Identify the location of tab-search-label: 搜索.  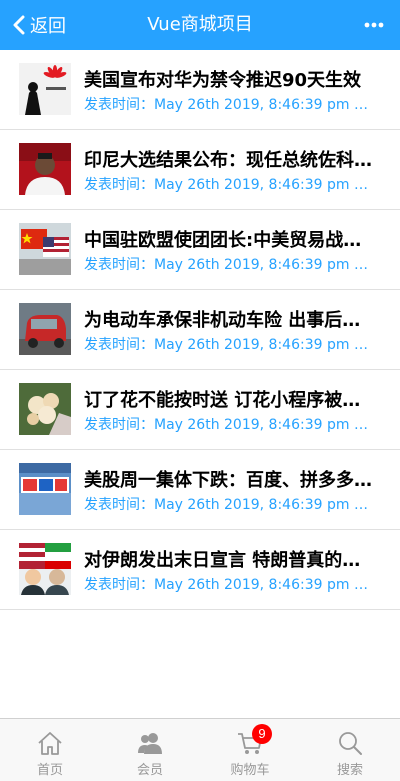
(349, 770).